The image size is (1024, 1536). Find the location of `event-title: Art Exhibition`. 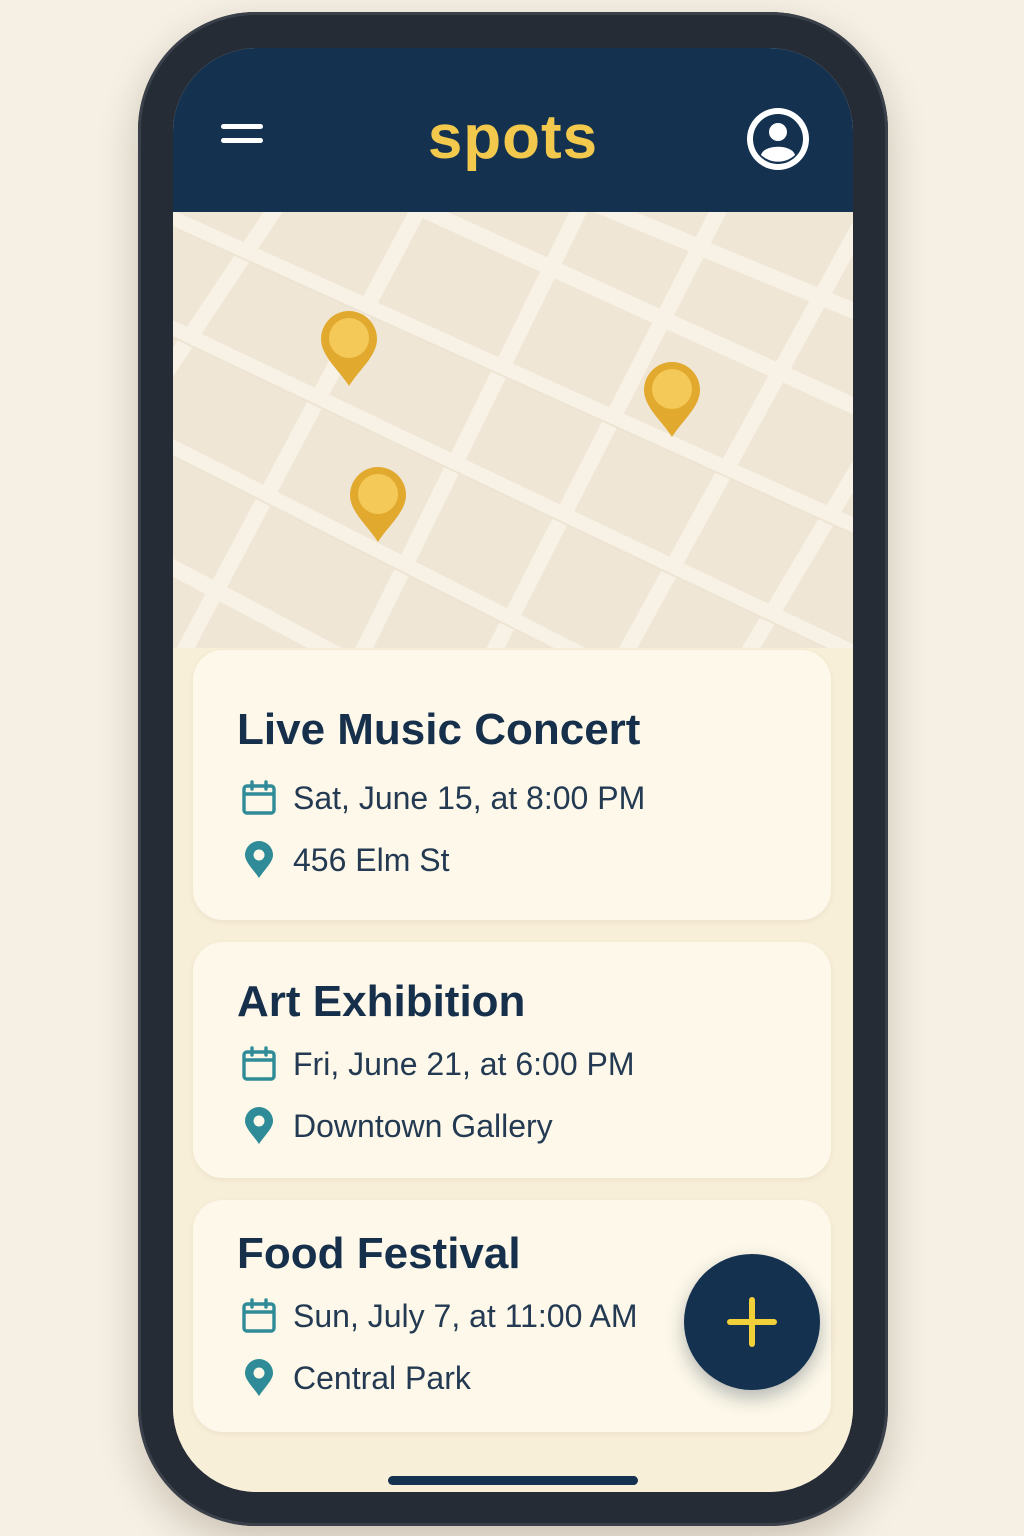

event-title: Art Exhibition is located at coordinates (381, 1001).